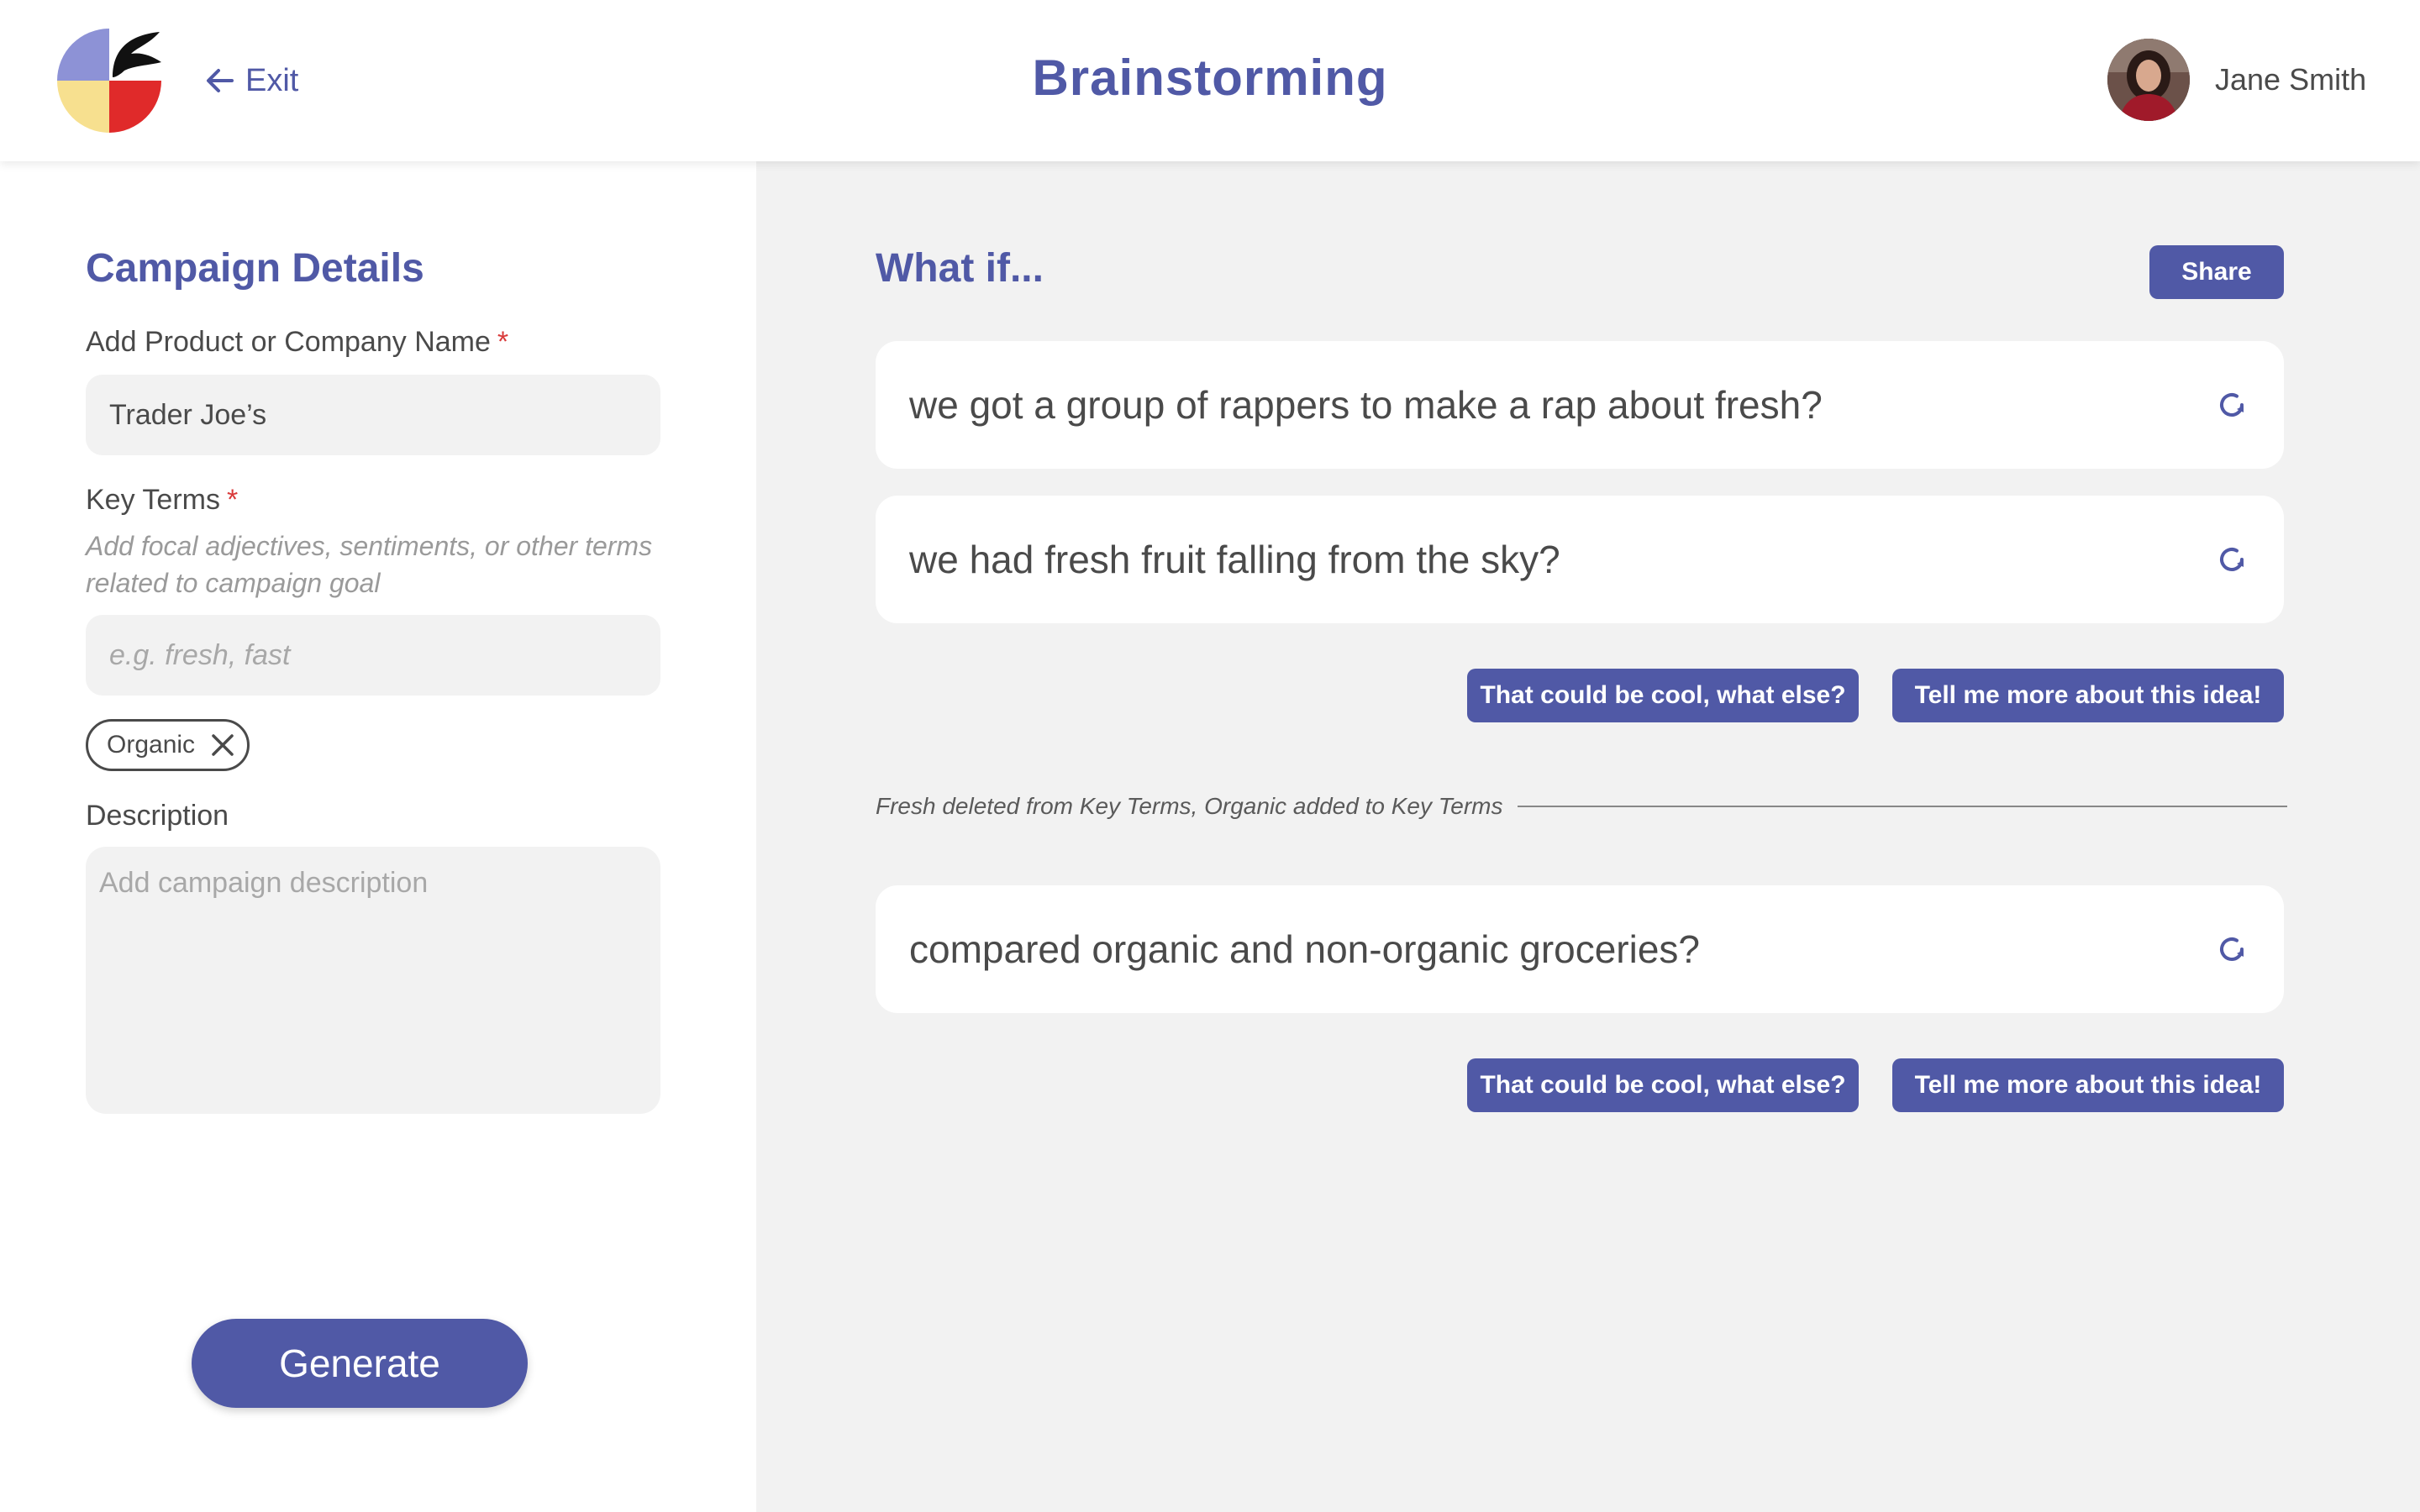  I want to click on key-term-chip: Organic, so click(168, 745).